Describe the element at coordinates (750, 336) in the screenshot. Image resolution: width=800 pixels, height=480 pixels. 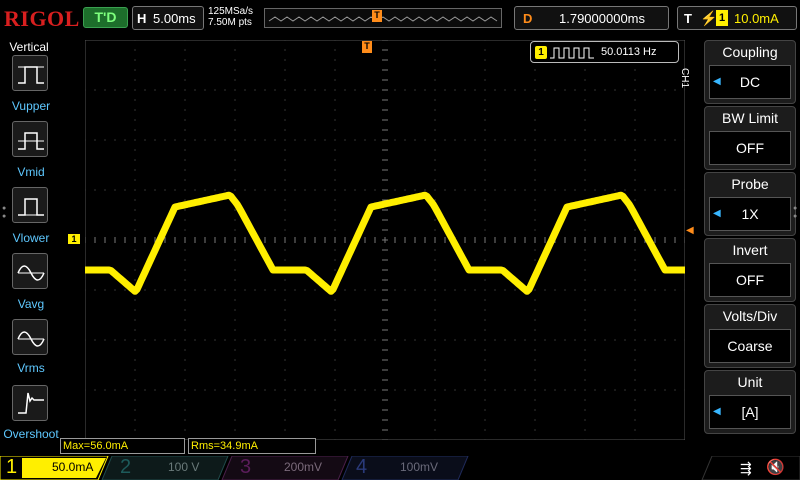
I see `menu-volts-div: Volts/Div Coarse` at that location.